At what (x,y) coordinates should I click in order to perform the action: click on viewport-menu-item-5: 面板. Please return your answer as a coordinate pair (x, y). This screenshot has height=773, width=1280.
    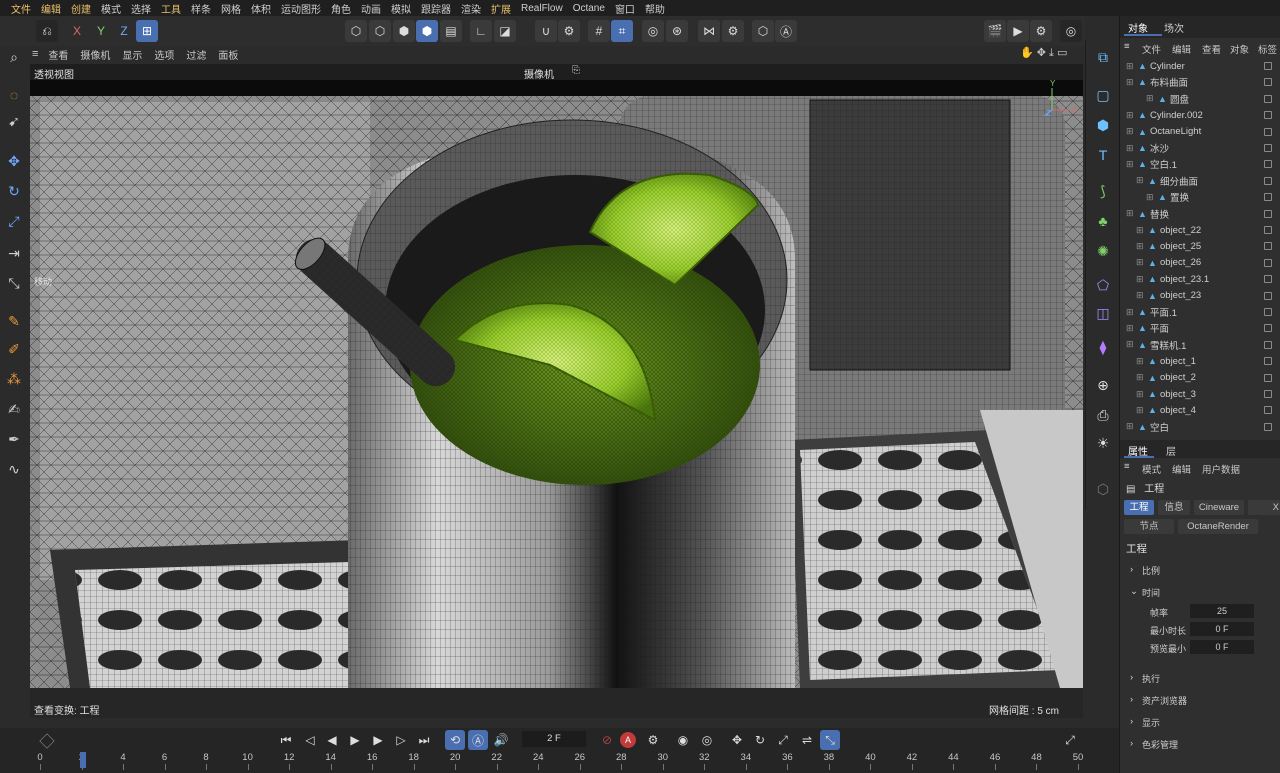
    Looking at the image, I should click on (228, 54).